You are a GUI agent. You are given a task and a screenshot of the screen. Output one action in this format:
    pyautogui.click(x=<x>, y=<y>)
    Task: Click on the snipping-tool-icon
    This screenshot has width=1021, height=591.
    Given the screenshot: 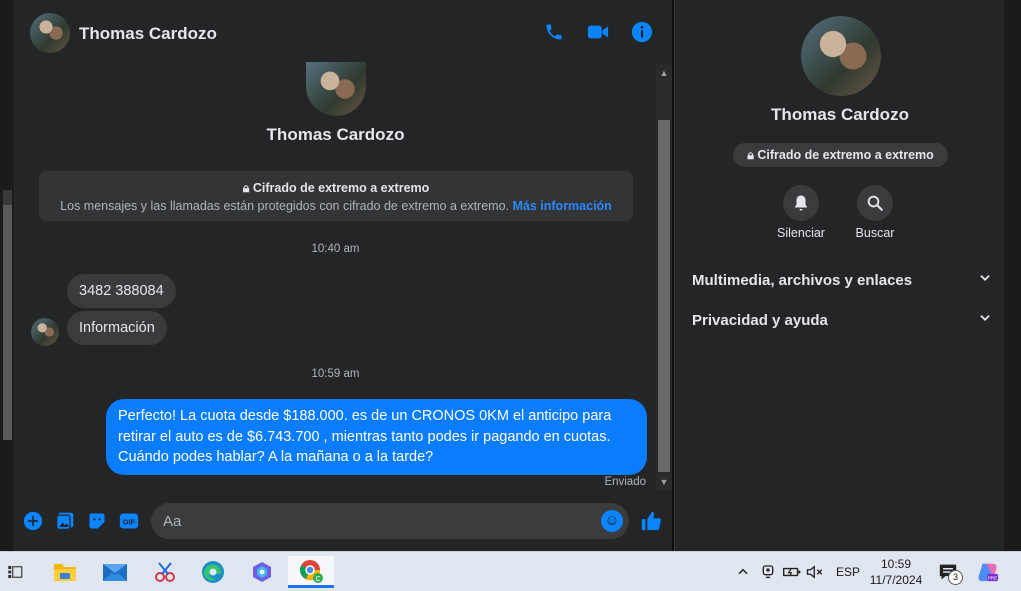 What is the action you would take?
    pyautogui.click(x=165, y=572)
    